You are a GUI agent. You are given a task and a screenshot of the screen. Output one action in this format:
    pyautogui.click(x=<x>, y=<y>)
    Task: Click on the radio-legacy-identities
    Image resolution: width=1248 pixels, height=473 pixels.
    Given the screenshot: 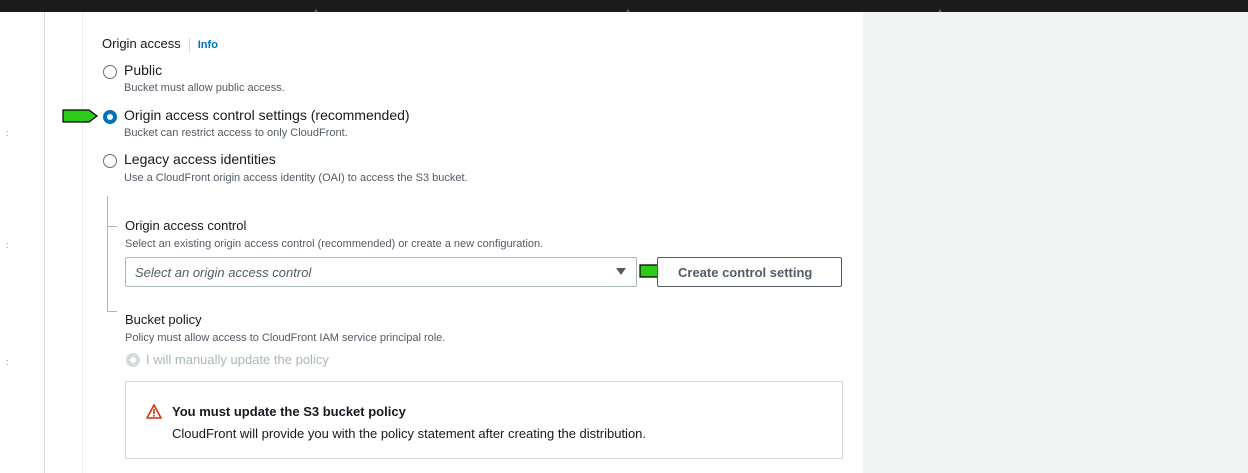 What is the action you would take?
    pyautogui.click(x=110, y=161)
    